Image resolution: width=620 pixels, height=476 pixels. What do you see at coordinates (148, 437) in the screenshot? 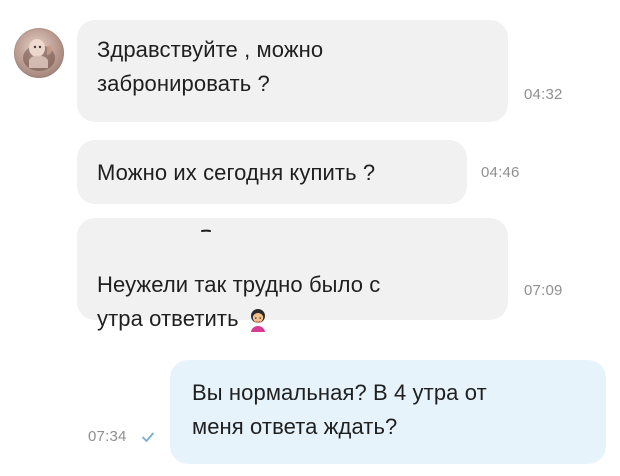
I see `check-icon` at bounding box center [148, 437].